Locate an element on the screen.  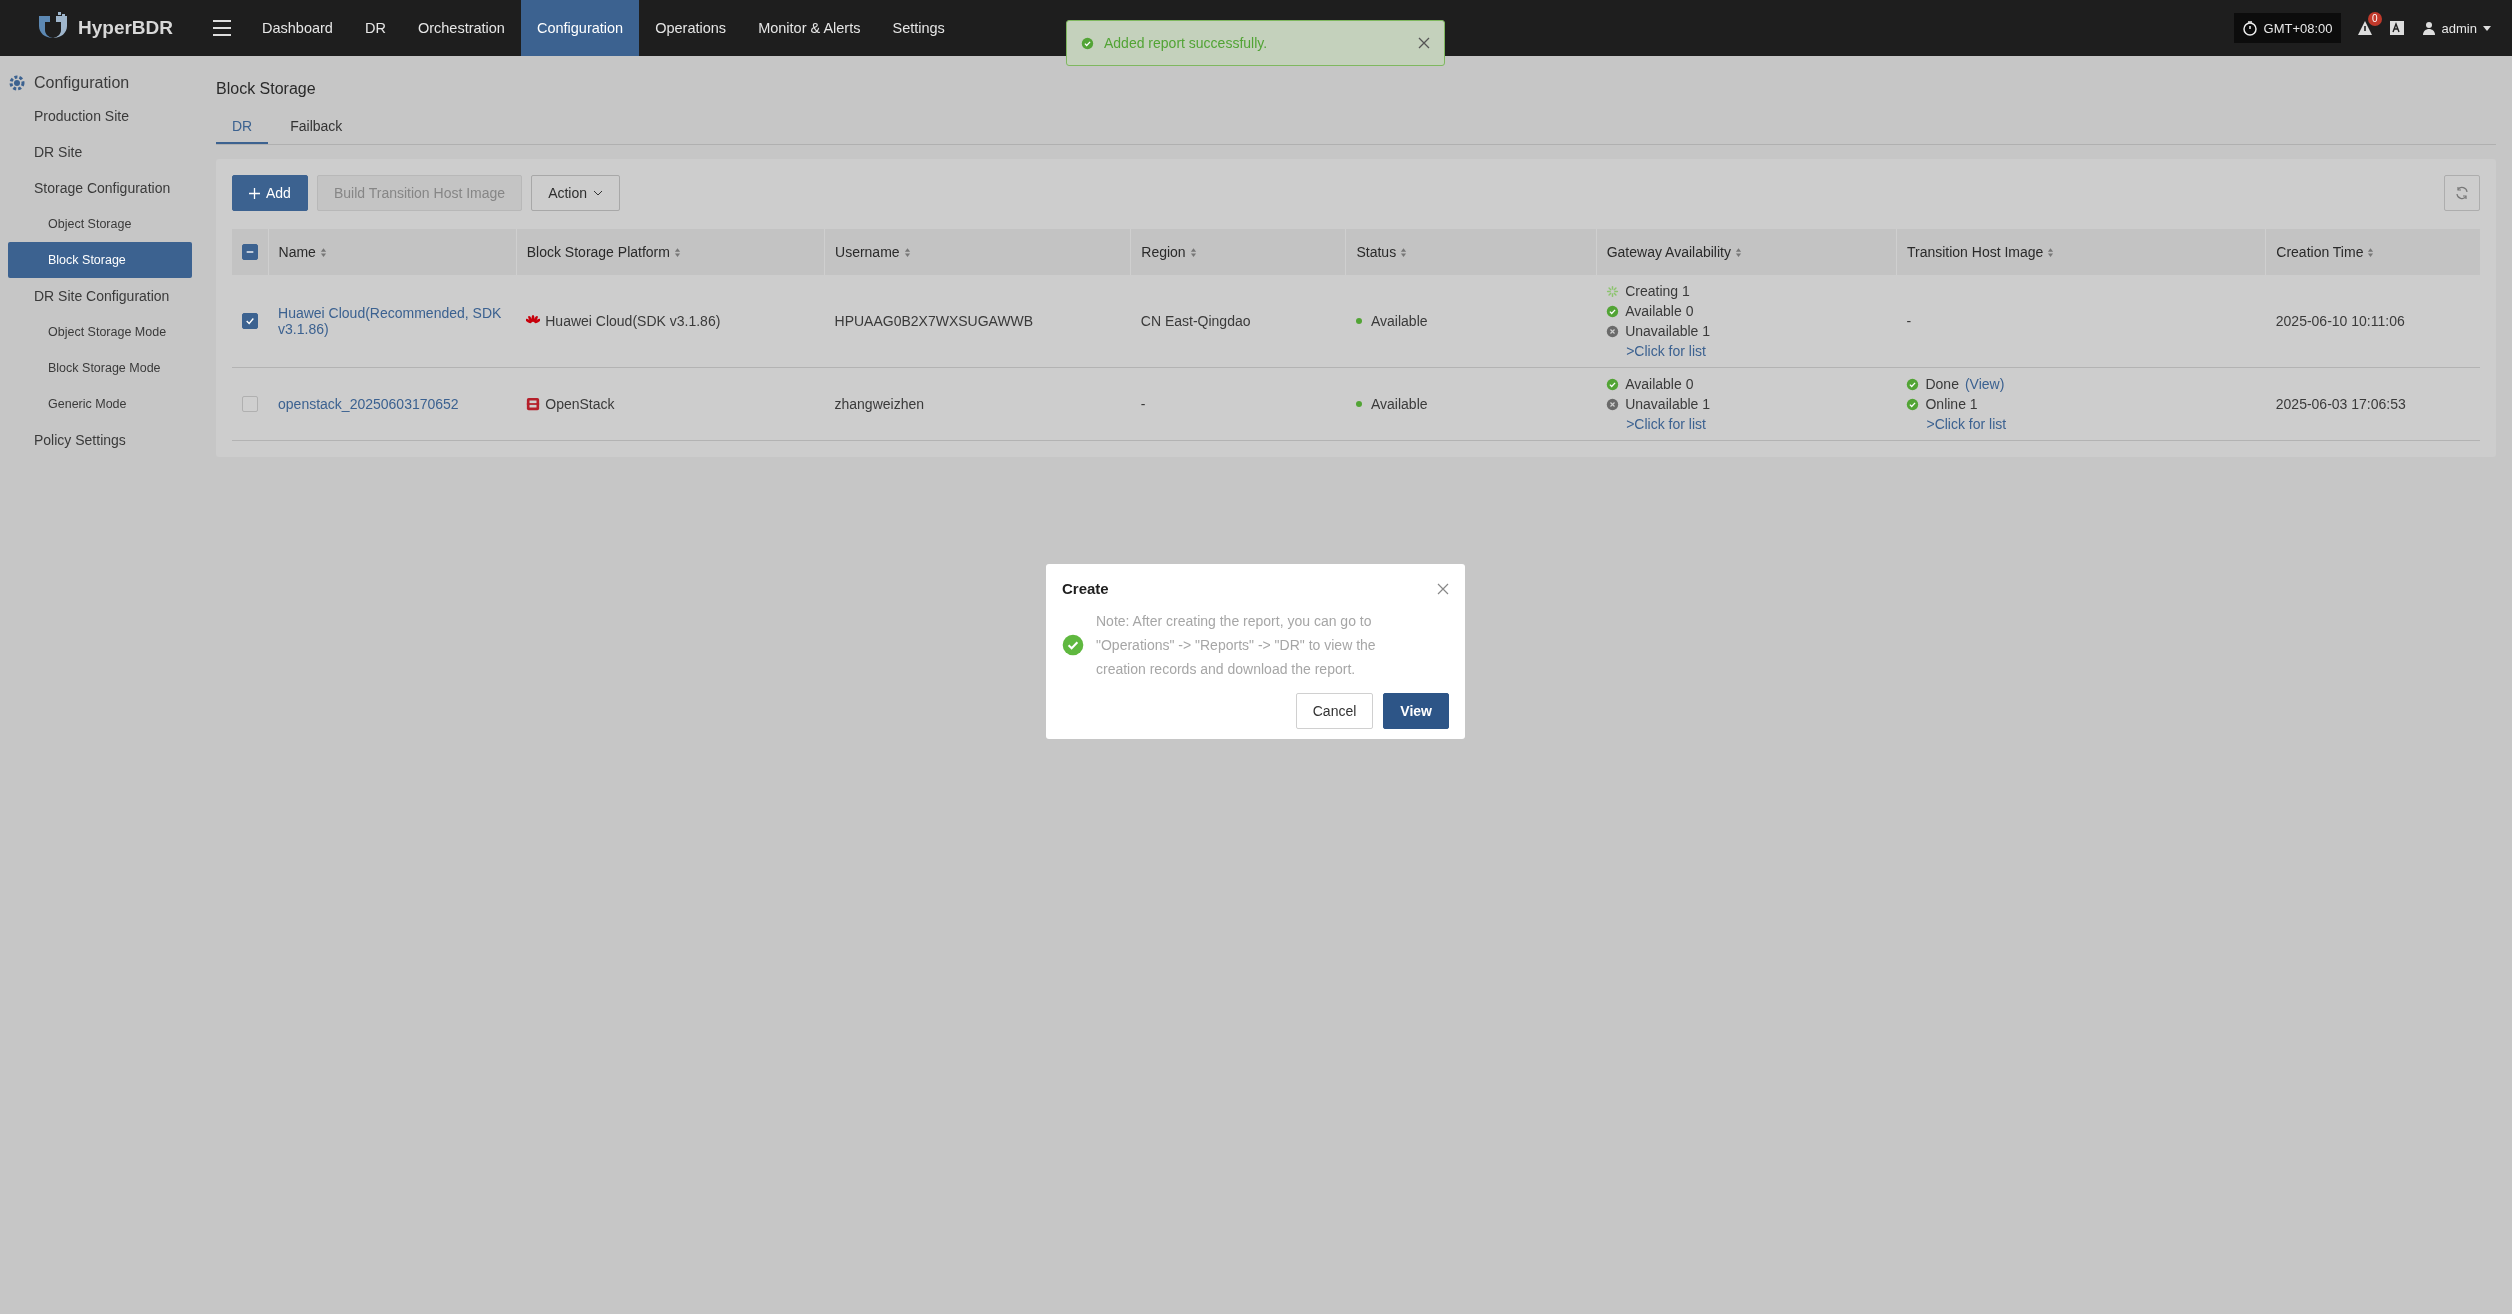
page-title: Block Storage is located at coordinates (266, 89).